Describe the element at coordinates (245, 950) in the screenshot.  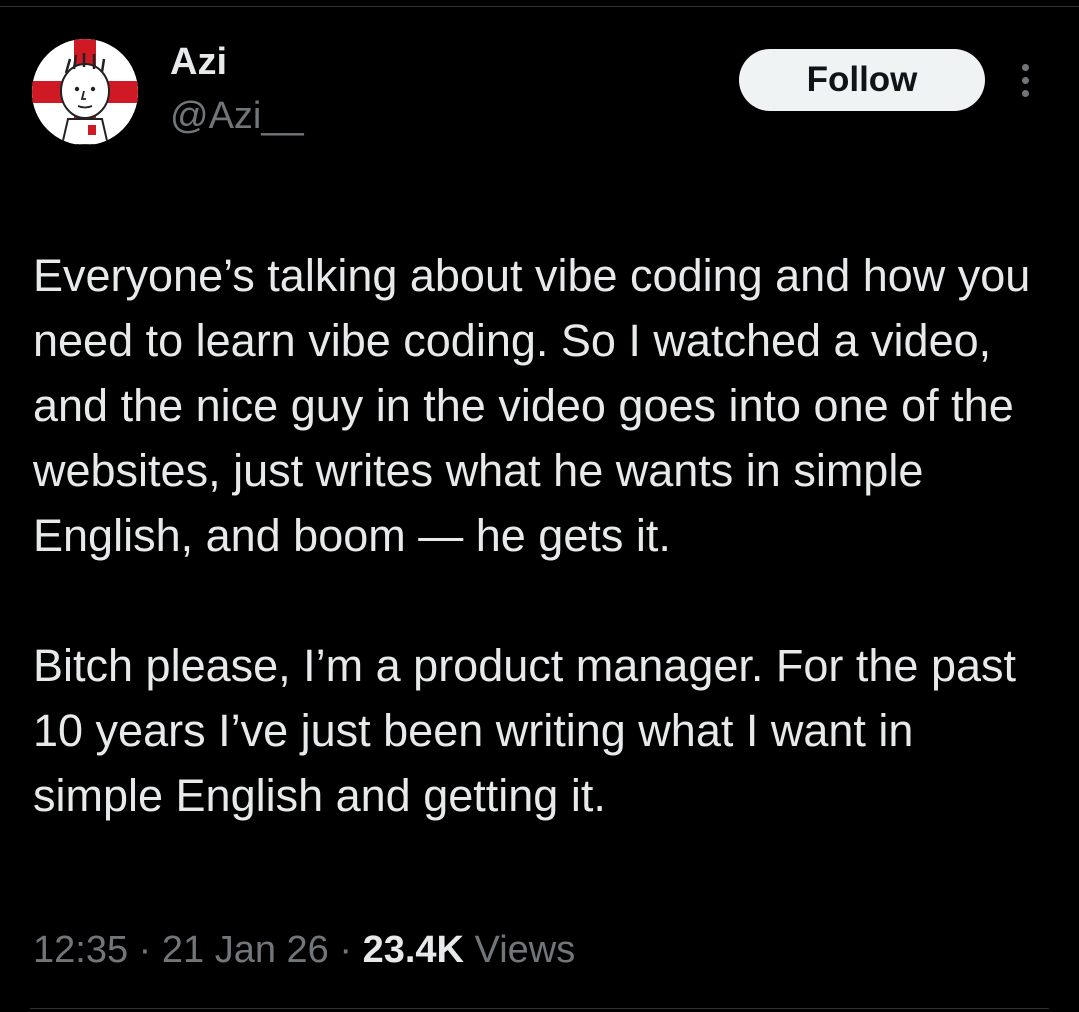
I see `tweet-date: 21 Jan 26` at that location.